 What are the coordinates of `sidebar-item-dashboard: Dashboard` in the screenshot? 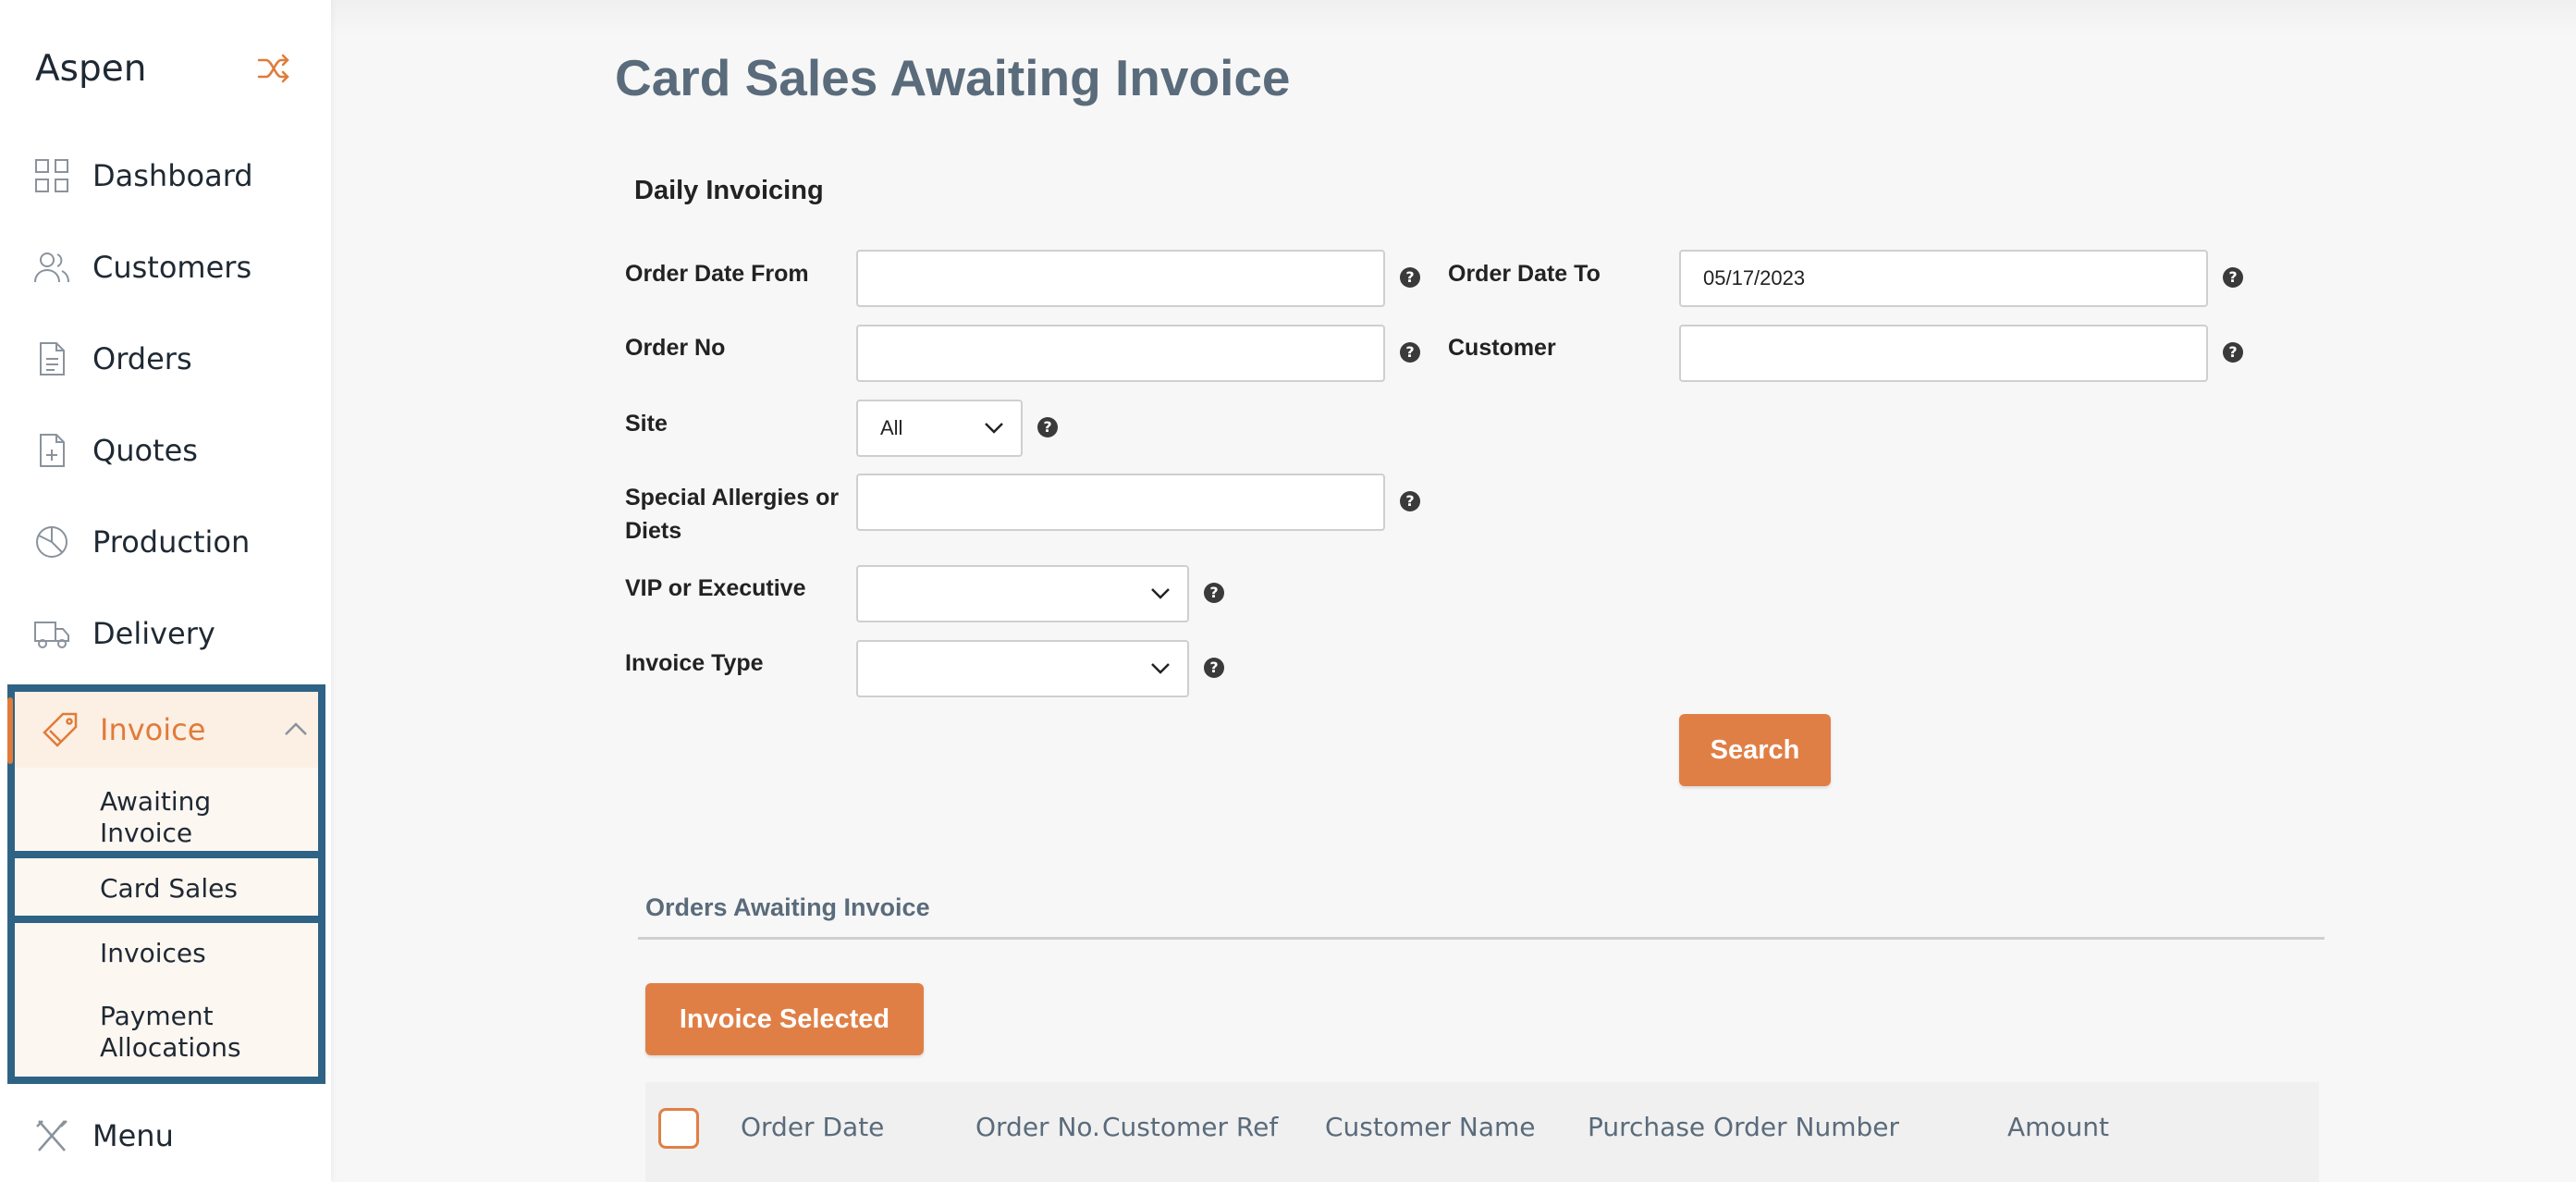 It's located at (165, 176).